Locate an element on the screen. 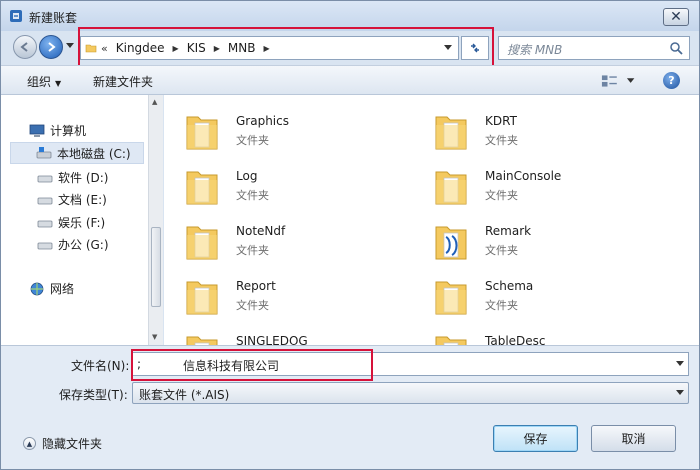  forward-button is located at coordinates (51, 47).